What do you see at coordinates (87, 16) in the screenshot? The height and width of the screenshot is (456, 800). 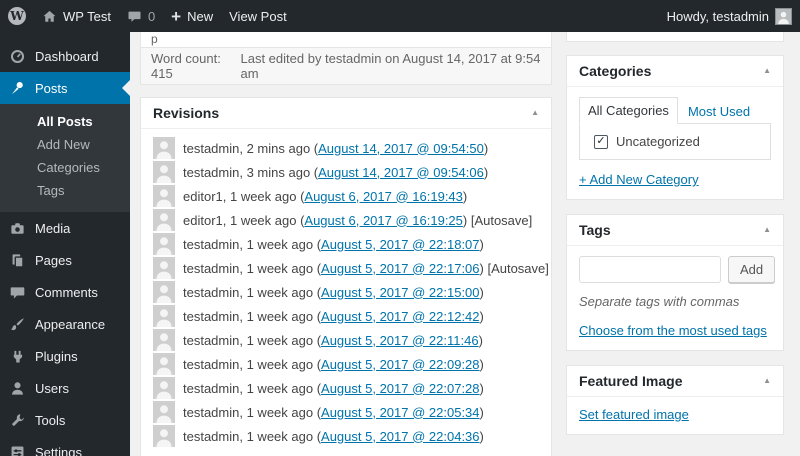 I see `site-name-label: WP Test` at bounding box center [87, 16].